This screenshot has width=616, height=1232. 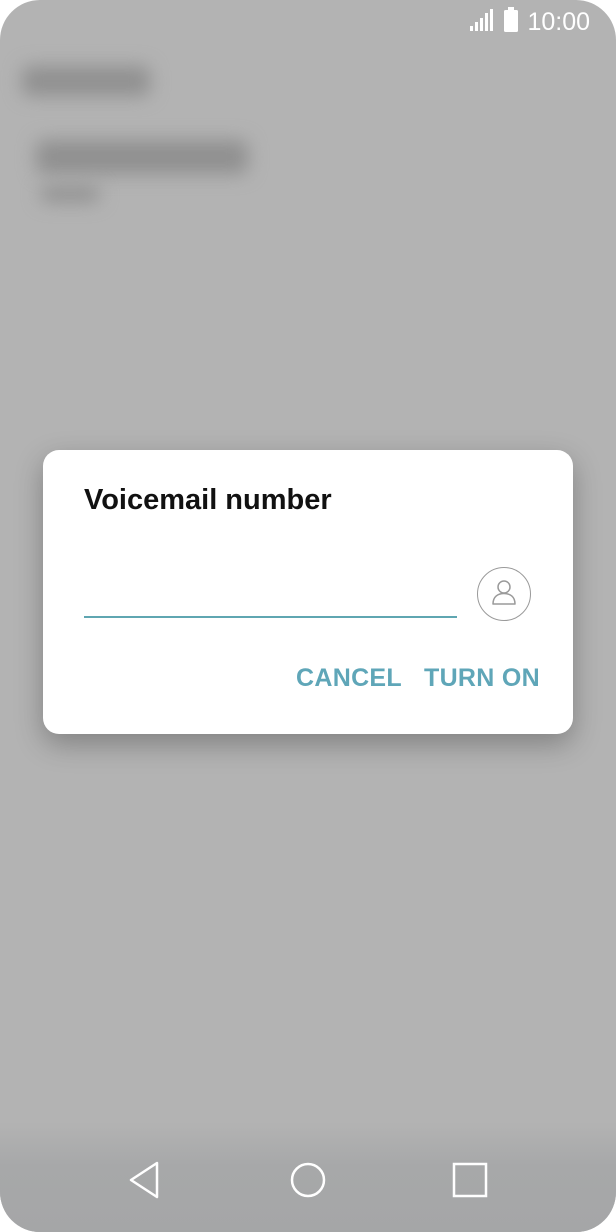 I want to click on status-icons: 10:00, so click(x=529, y=22).